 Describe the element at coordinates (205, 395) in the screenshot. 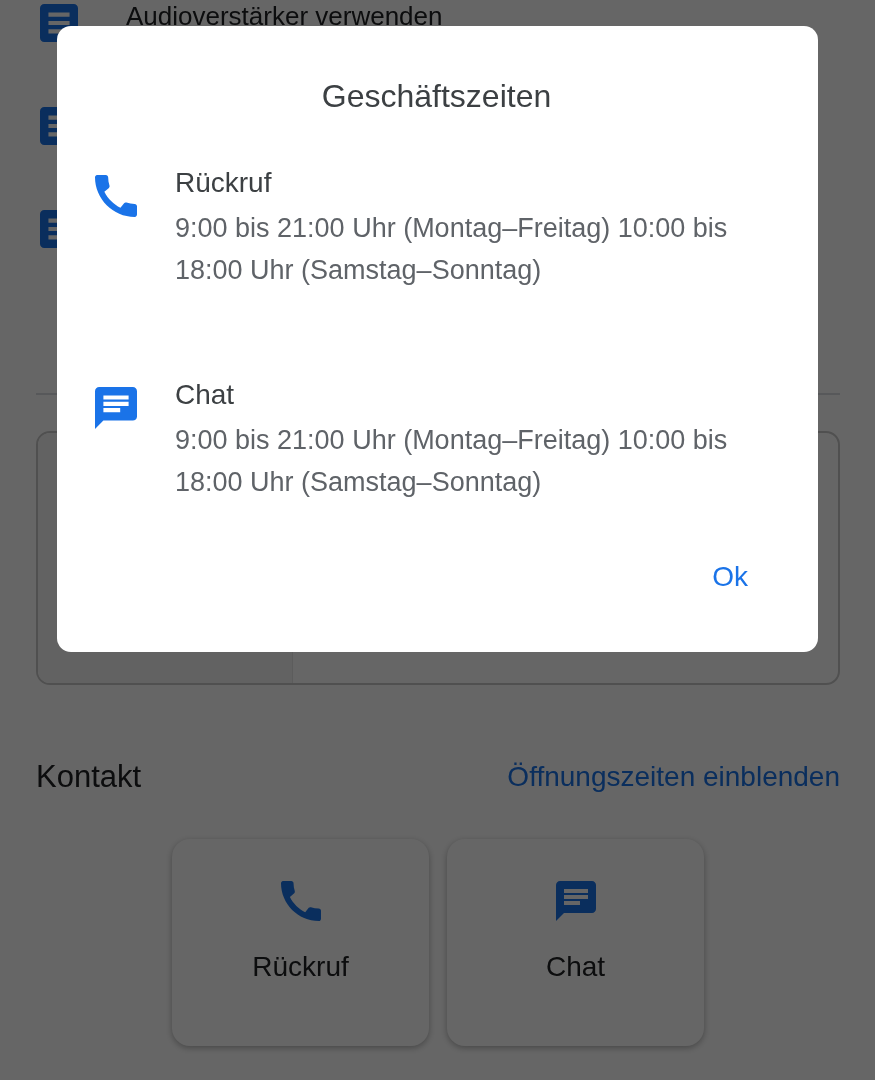

I see `entry-title: Chat` at that location.